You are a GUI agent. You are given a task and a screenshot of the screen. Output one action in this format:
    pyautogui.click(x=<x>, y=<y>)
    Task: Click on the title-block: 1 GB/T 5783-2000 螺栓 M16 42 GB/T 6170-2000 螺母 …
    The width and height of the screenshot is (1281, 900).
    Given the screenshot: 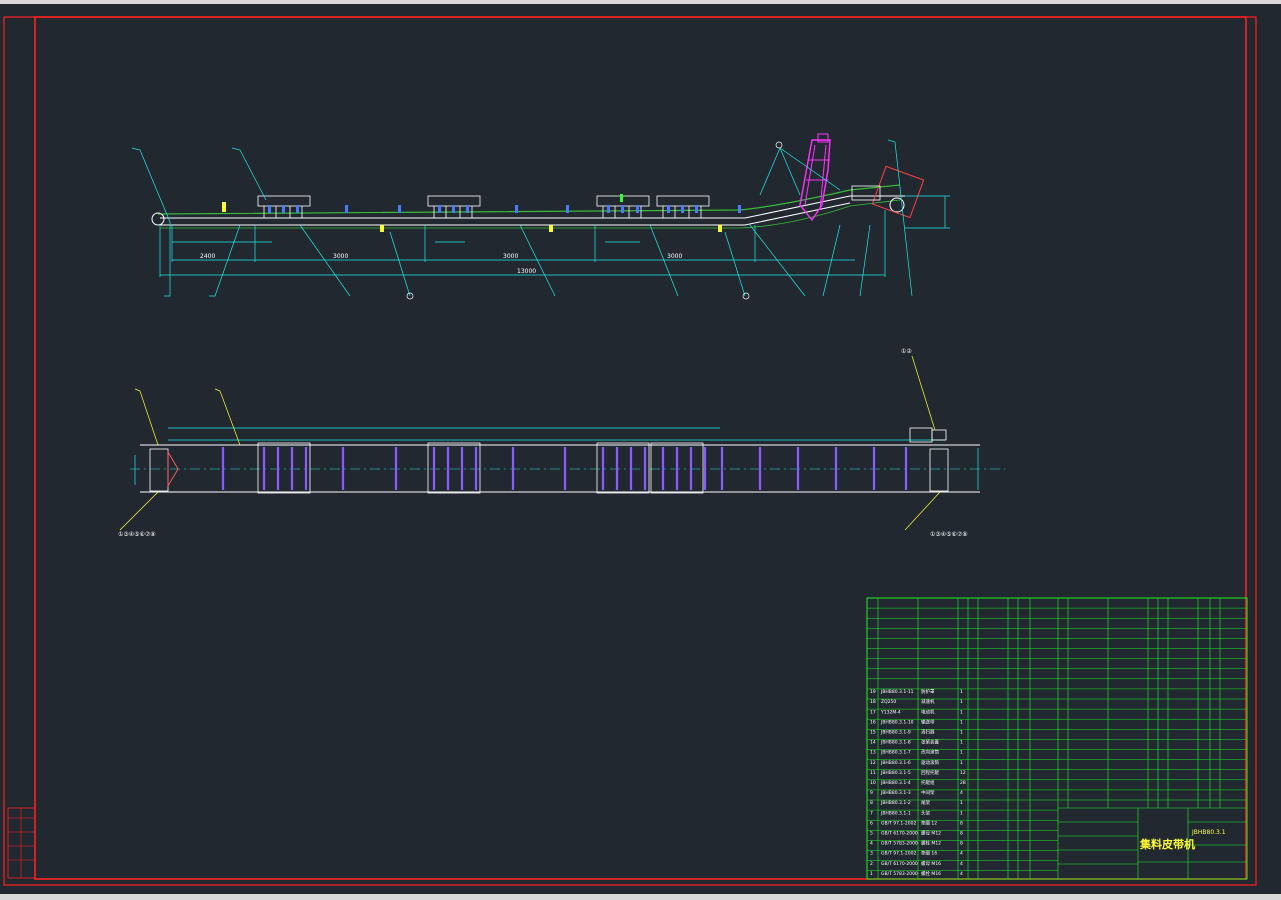 What is the action you would take?
    pyautogui.click(x=1057, y=738)
    